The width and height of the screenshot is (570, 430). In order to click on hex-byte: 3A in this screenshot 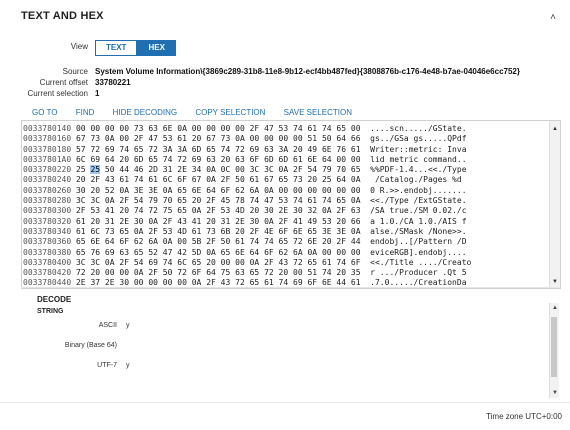, I will do `click(182, 149)`.